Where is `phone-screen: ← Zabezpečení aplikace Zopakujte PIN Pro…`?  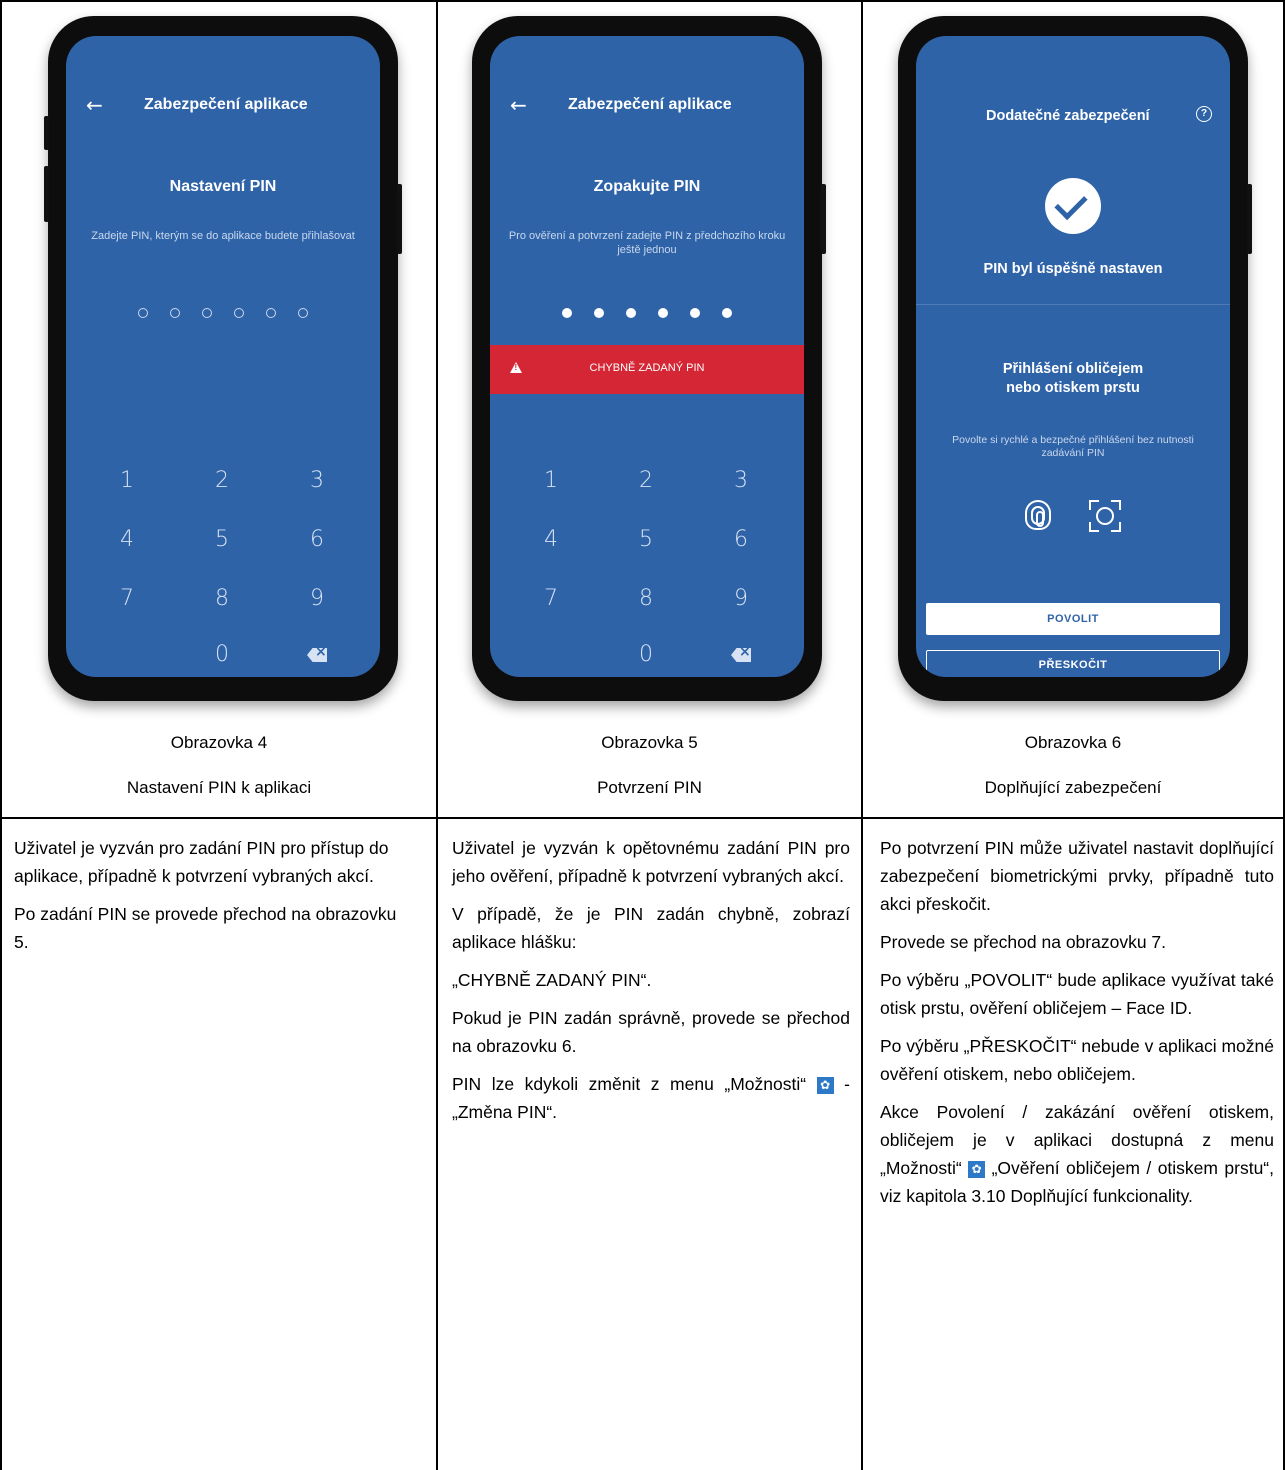
phone-screen: ← Zabezpečení aplikace Zopakujte PIN Pro… is located at coordinates (647, 356).